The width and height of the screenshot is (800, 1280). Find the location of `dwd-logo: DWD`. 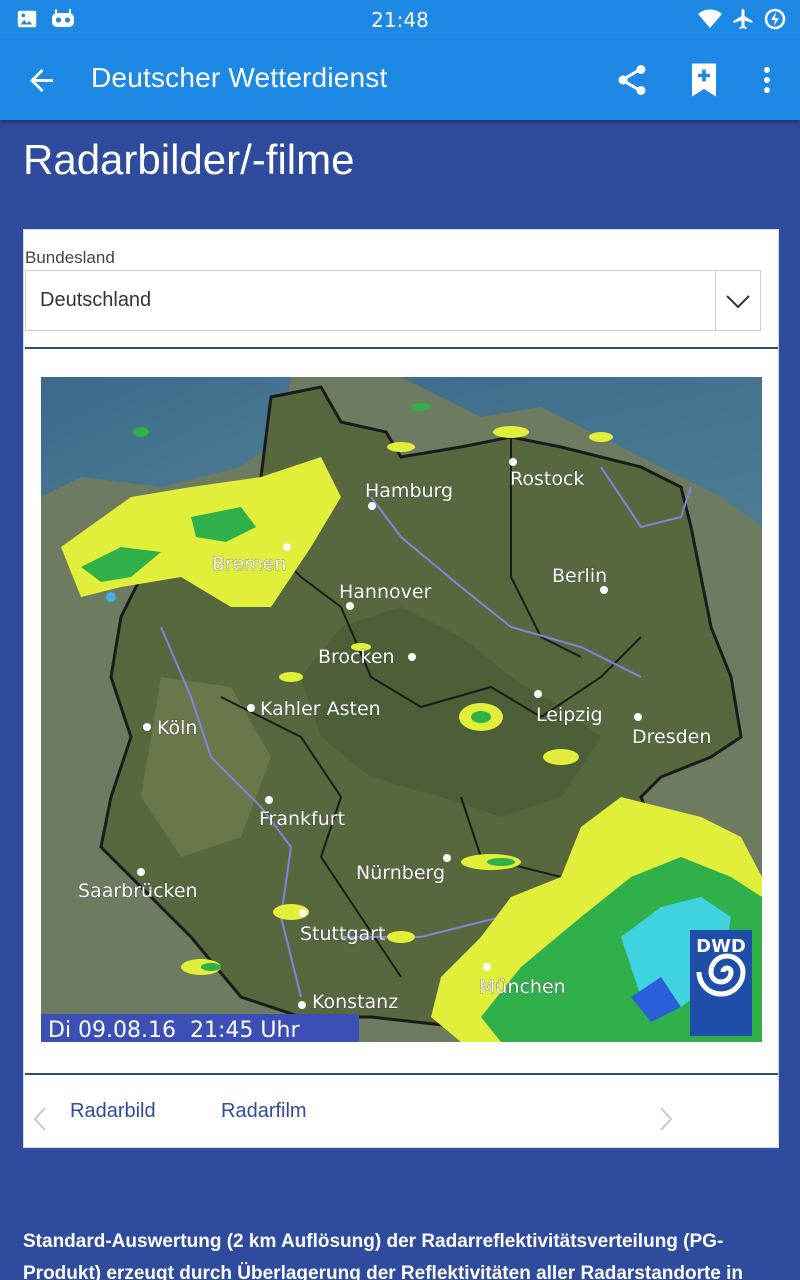

dwd-logo: DWD is located at coordinates (721, 983).